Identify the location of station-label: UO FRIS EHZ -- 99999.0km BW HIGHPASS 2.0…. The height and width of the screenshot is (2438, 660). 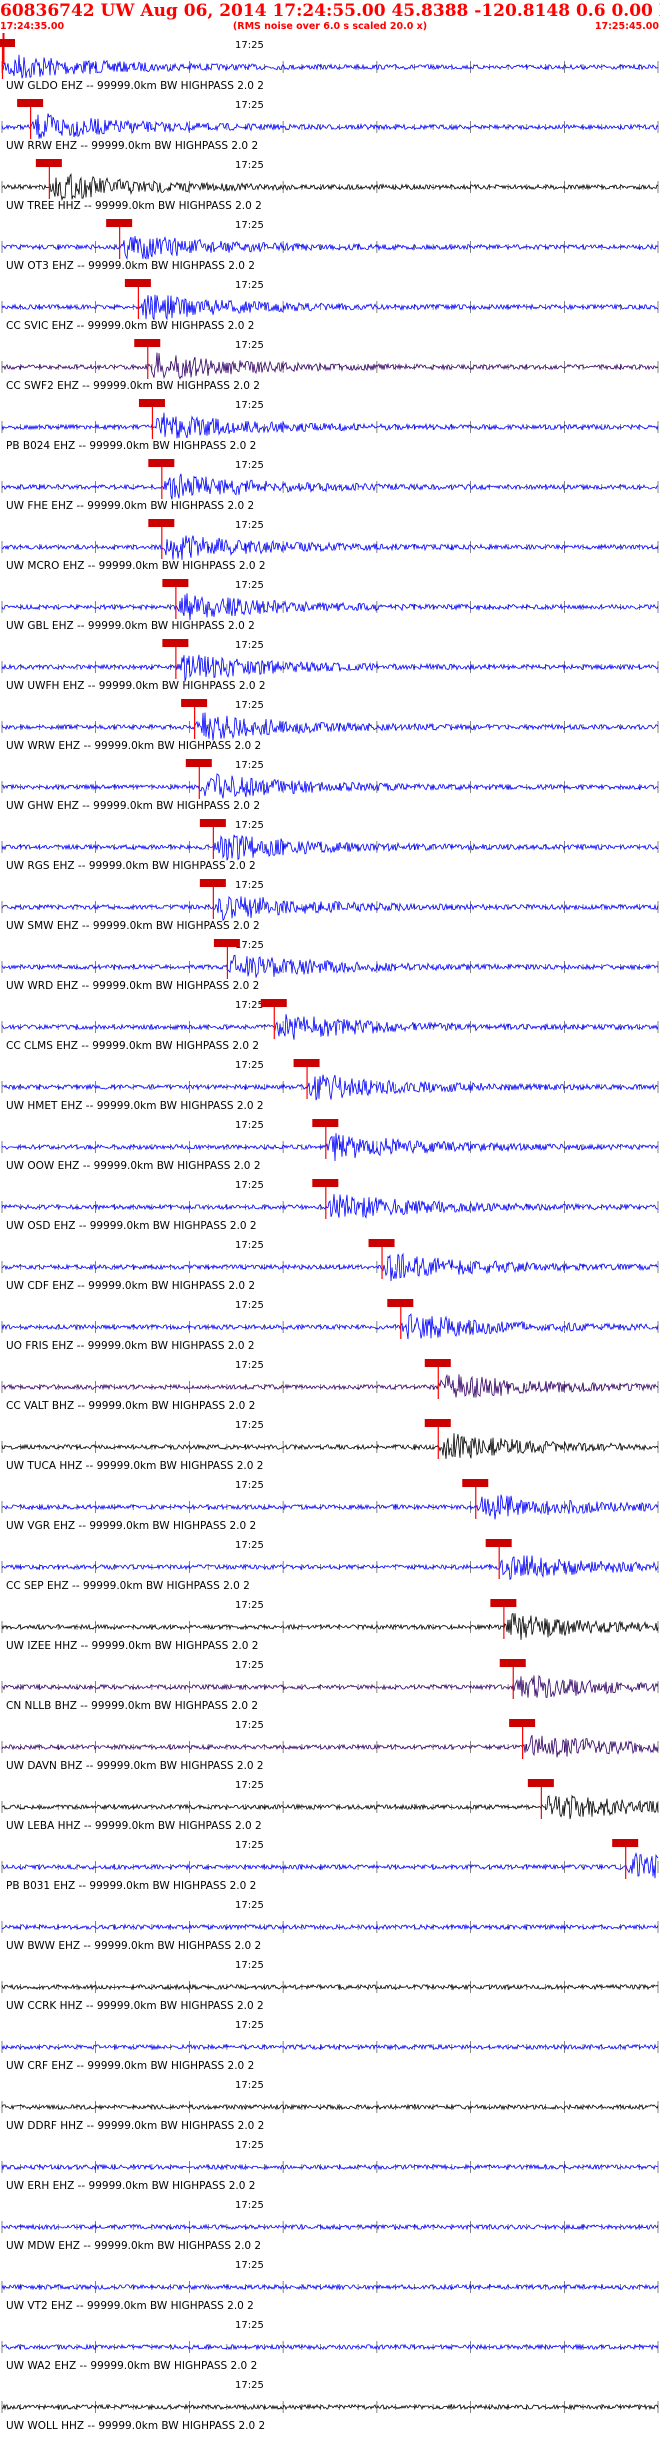
(130, 1346).